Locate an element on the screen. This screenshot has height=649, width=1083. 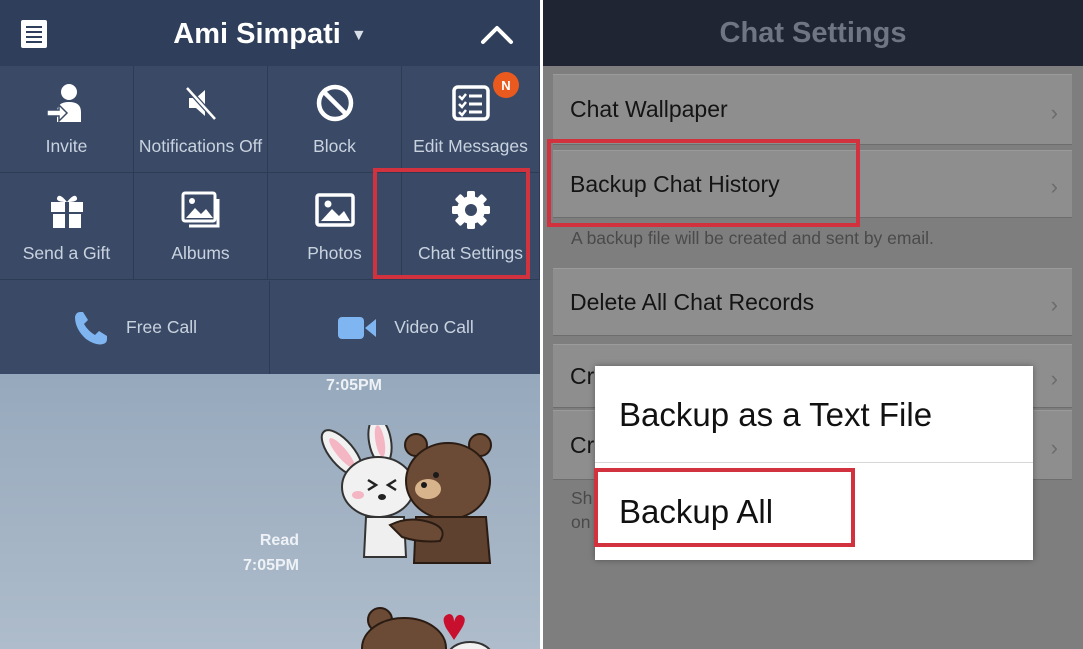
video-call-button: Video Call is located at coordinates (405, 327).